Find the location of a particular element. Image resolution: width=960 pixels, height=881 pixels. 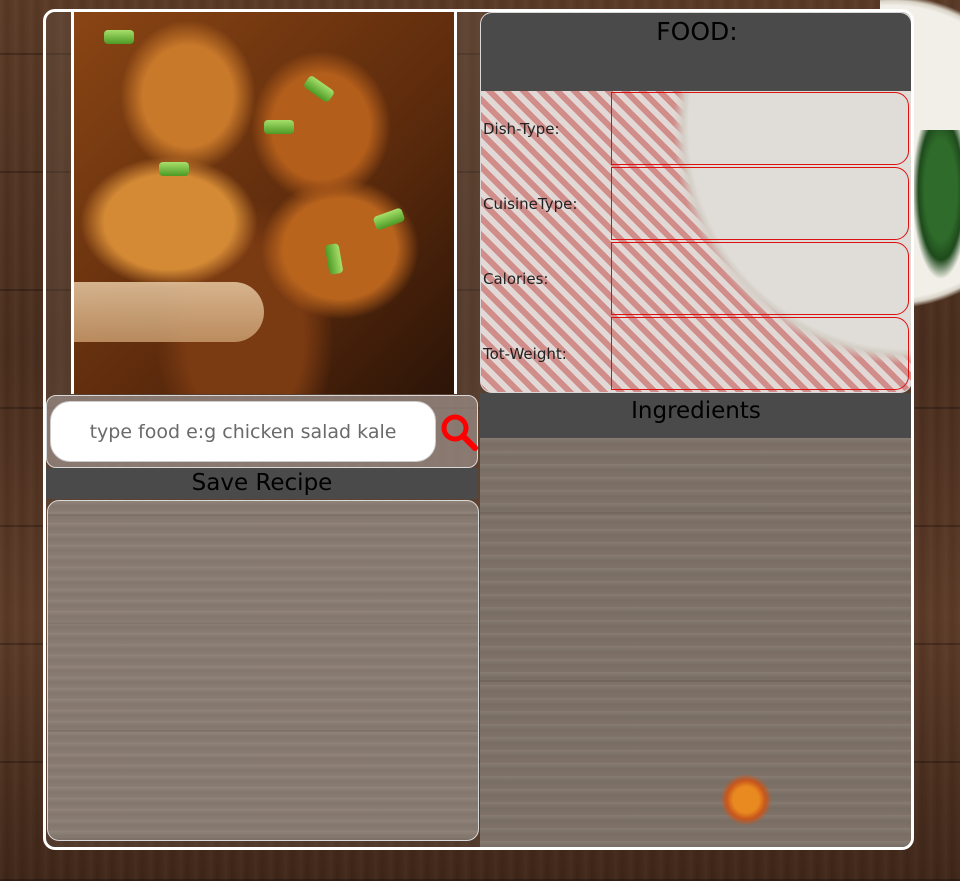

background-greens-image is located at coordinates (936, 205).